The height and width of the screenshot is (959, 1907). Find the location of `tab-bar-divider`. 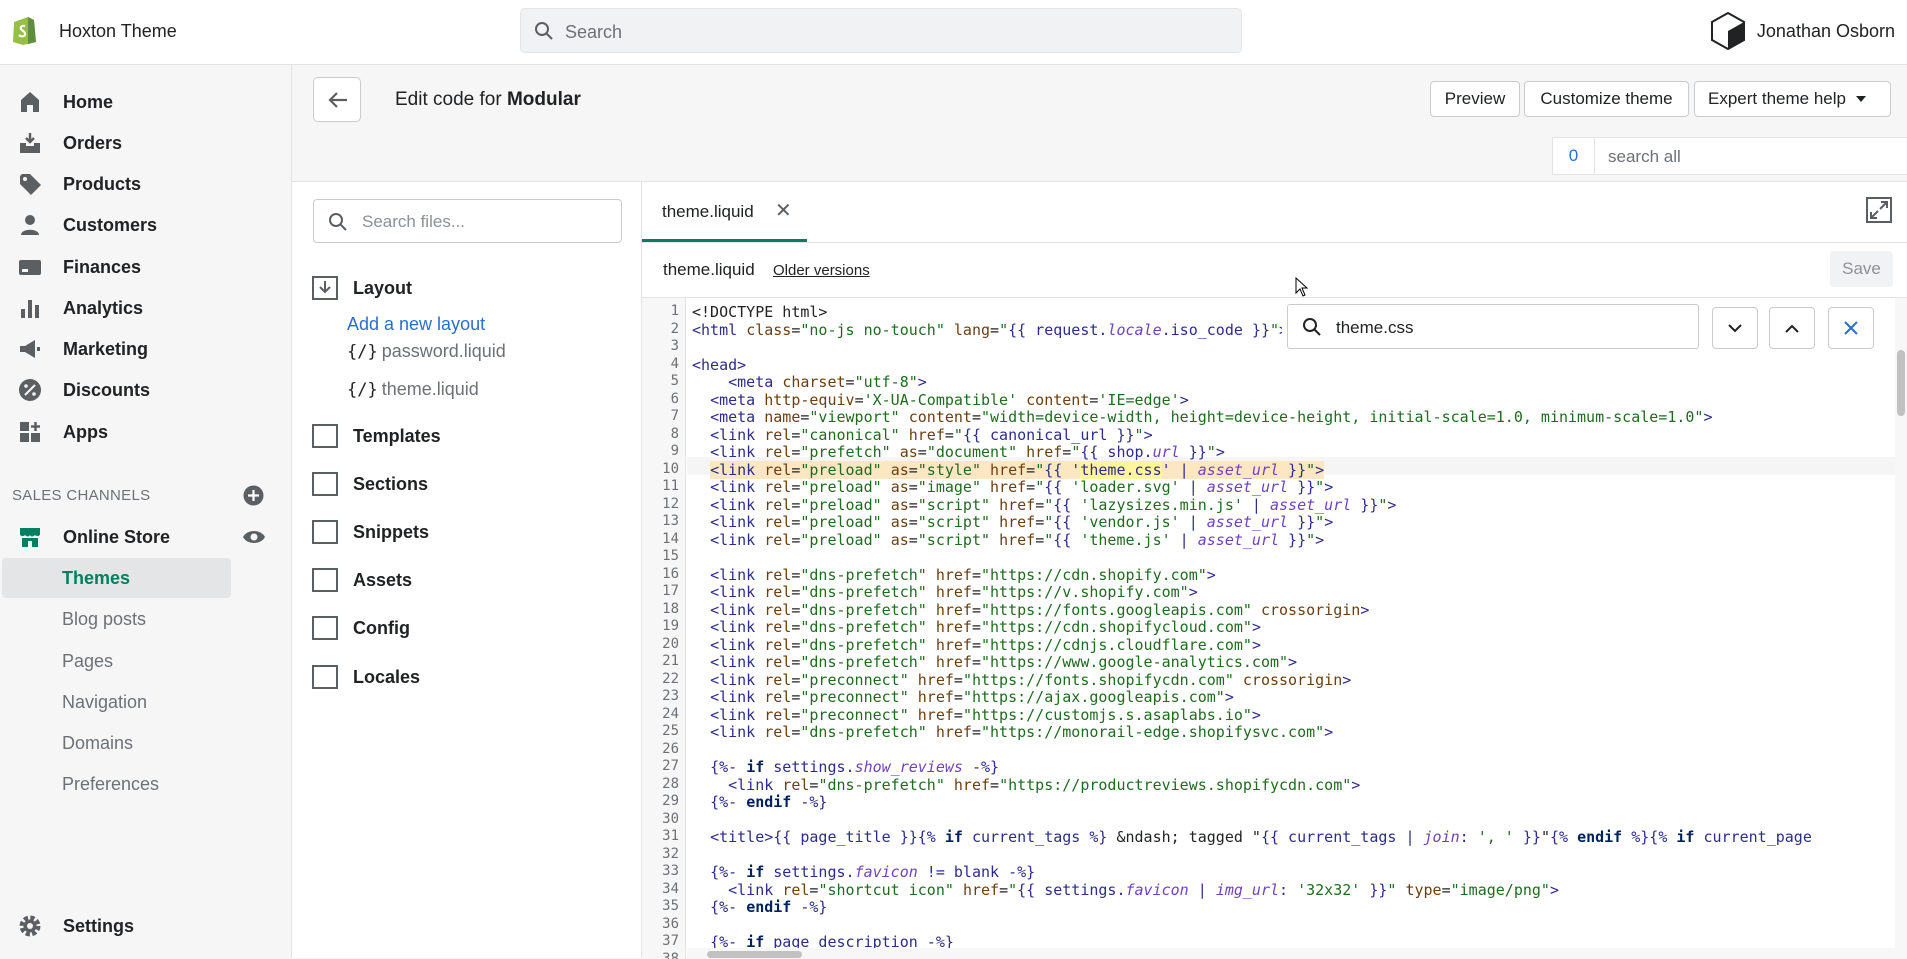

tab-bar-divider is located at coordinates (1274, 242).